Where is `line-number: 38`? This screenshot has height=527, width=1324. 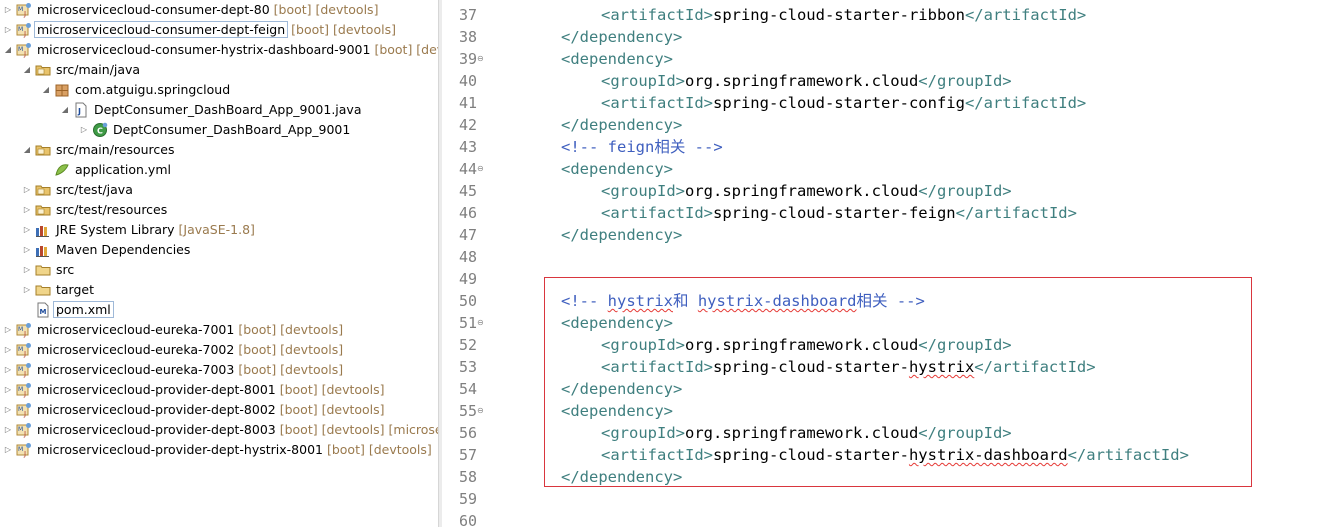
line-number: 38 is located at coordinates (467, 37).